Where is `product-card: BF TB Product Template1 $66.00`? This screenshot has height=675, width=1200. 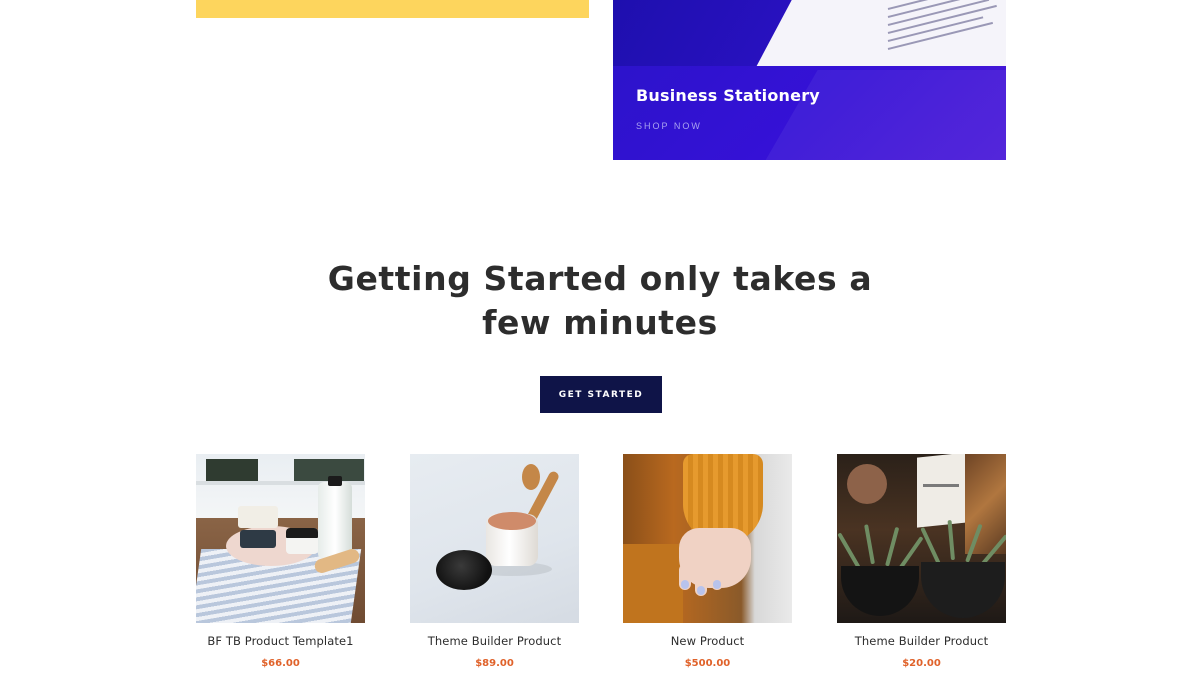
product-card: BF TB Product Template1 $66.00 is located at coordinates (280, 561).